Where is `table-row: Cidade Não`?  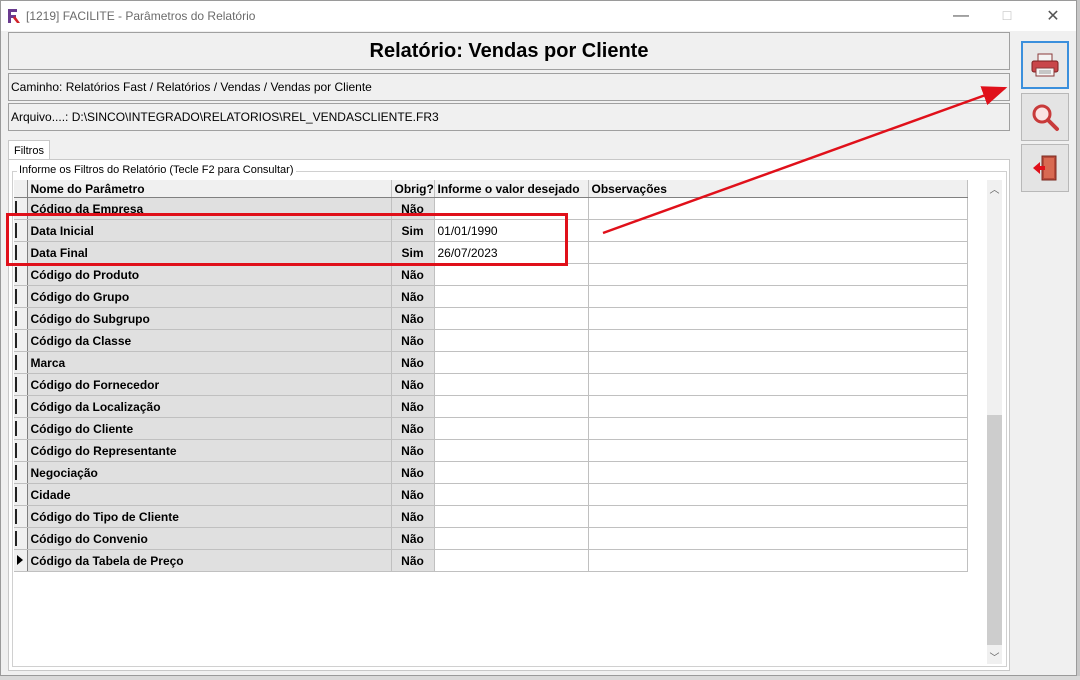
table-row: Cidade Não is located at coordinates (491, 494).